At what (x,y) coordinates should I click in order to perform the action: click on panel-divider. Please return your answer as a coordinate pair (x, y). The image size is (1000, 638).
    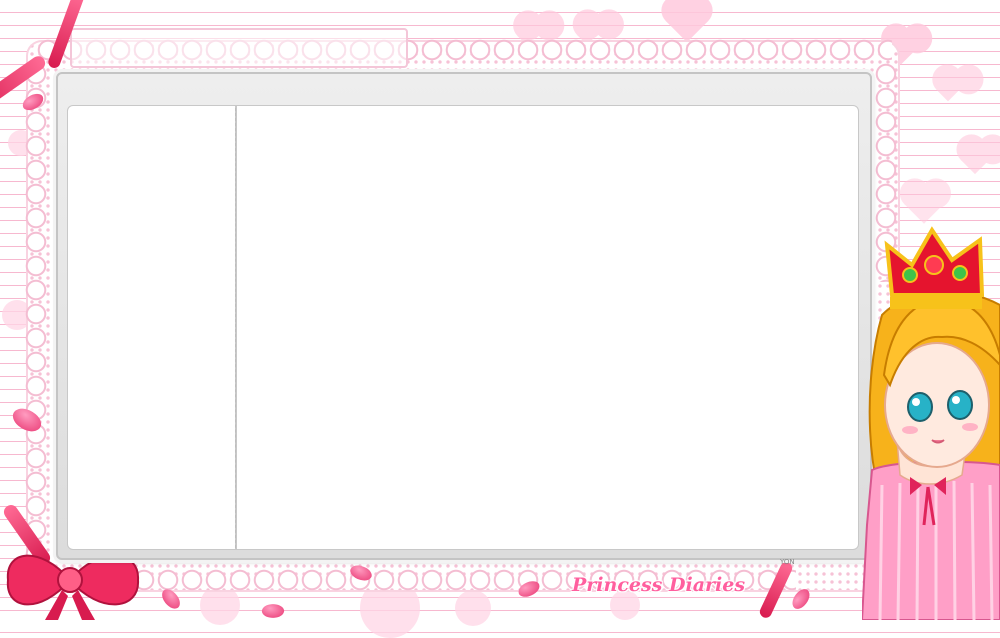
    Looking at the image, I should click on (235, 328).